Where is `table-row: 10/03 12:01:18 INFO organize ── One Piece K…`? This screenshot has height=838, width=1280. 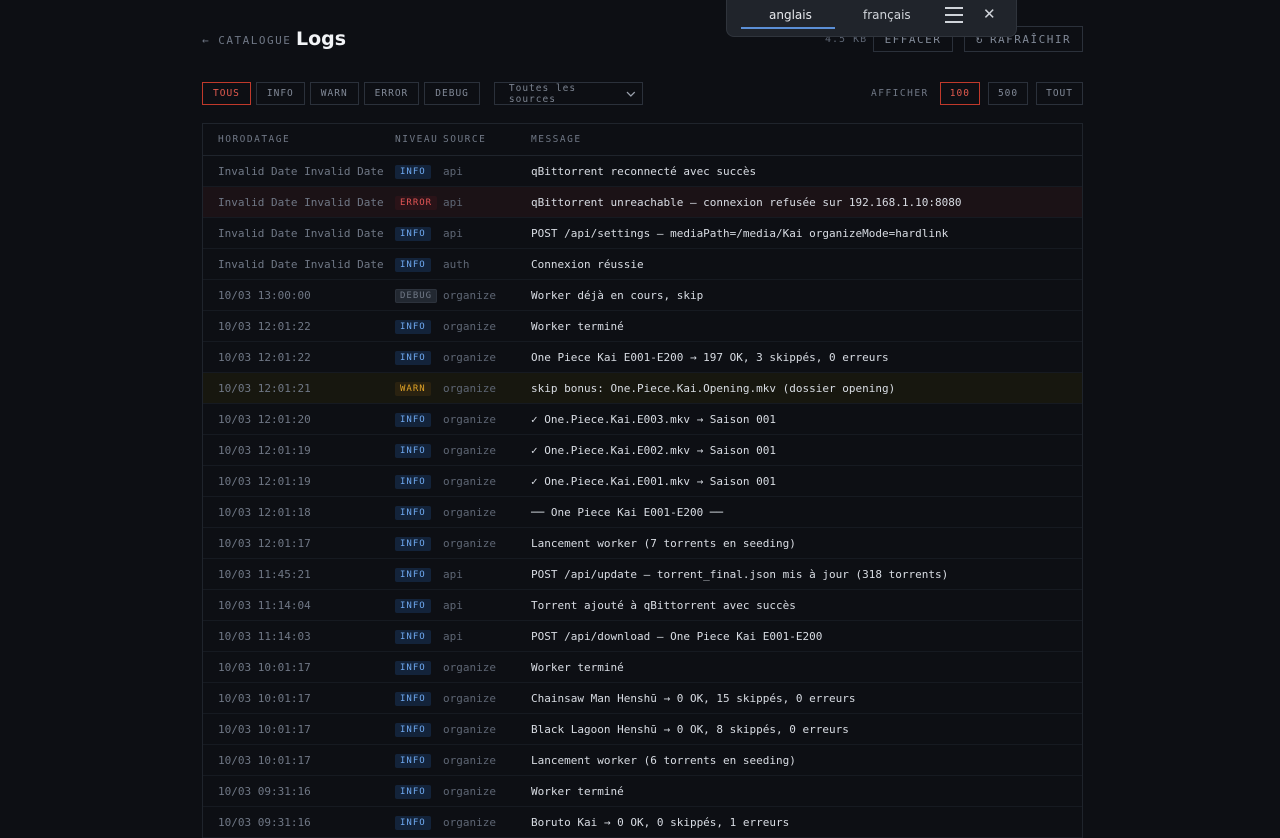 table-row: 10/03 12:01:18 INFO organize ── One Piece K… is located at coordinates (642, 512).